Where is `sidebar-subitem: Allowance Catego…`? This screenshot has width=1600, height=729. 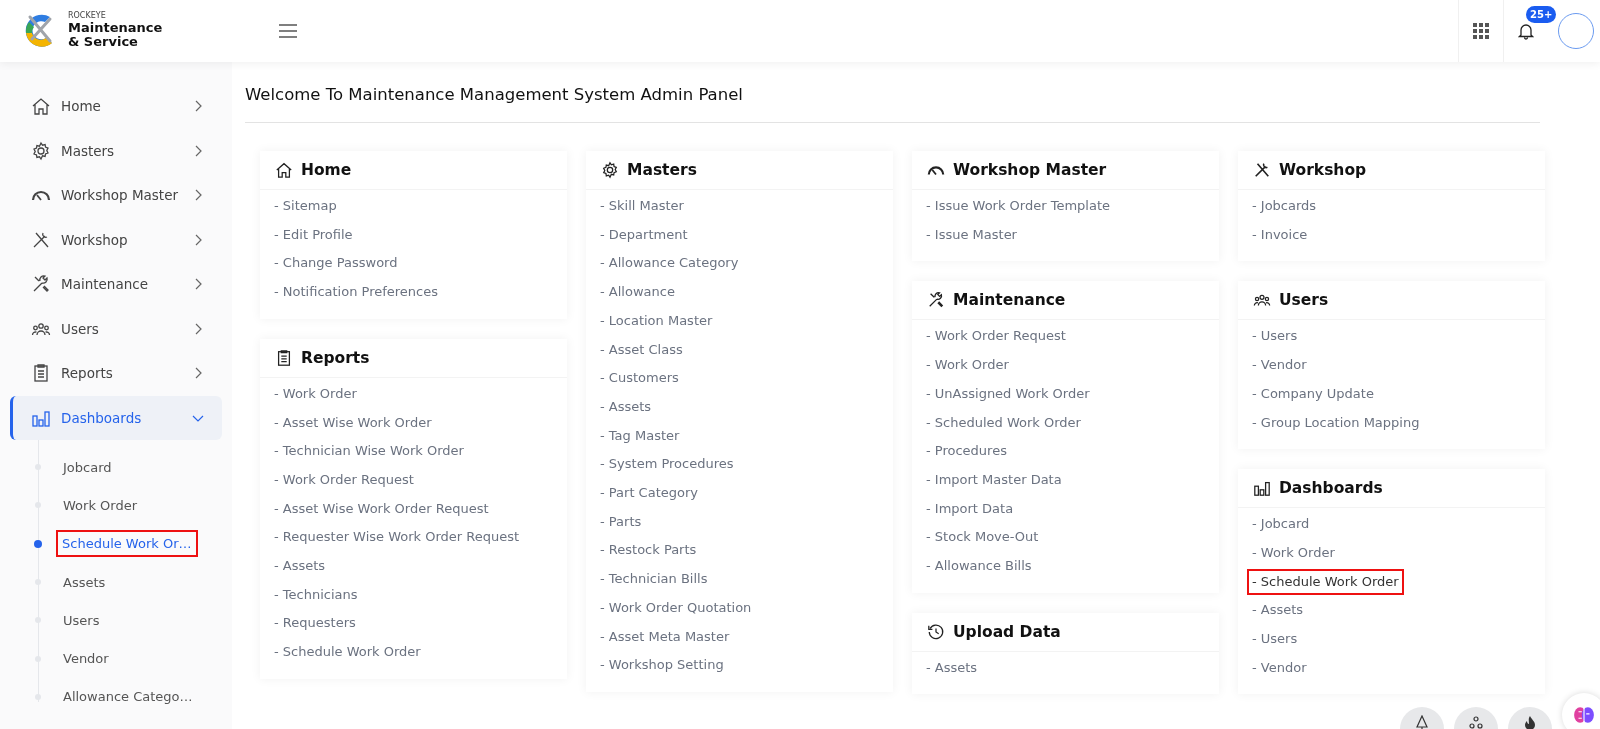
sidebar-subitem: Allowance Catego… is located at coordinates (128, 697).